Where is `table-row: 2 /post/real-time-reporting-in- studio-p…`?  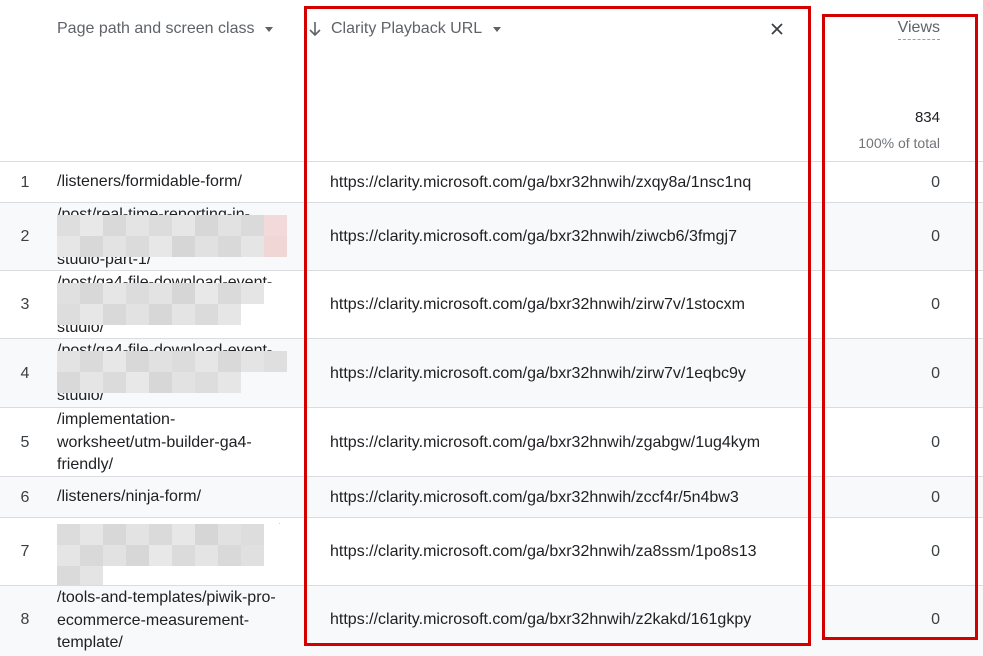
table-row: 2 /post/real-time-reporting-in- studio-p… is located at coordinates (491, 236).